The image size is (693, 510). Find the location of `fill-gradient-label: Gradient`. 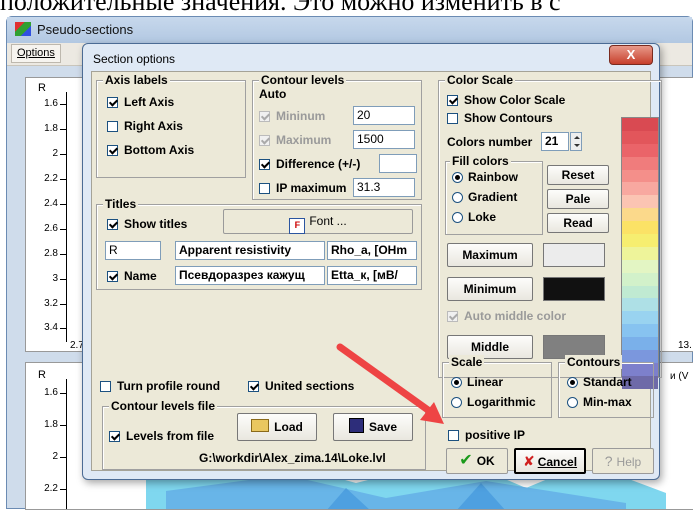

fill-gradient-label: Gradient is located at coordinates (493, 197).